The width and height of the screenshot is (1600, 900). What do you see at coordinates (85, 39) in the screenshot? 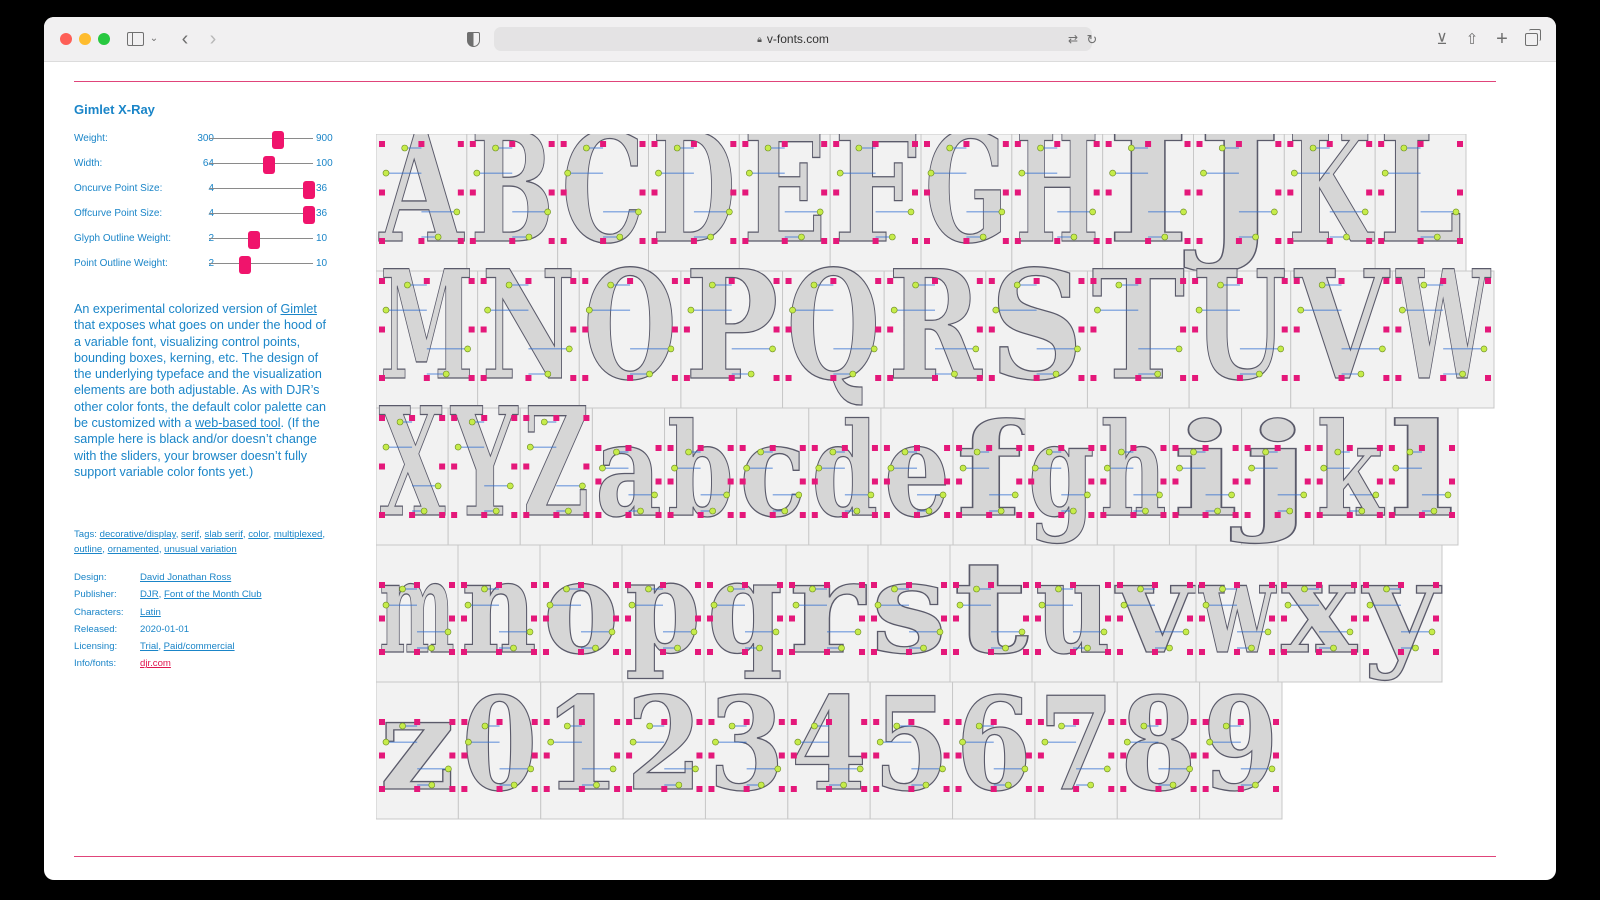
I see `minimize-window-button` at bounding box center [85, 39].